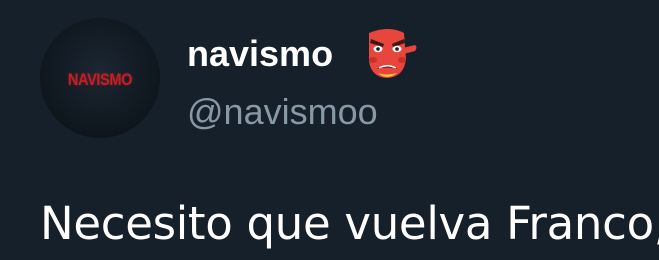  I want to click on tengu-mask-icon, so click(393, 53).